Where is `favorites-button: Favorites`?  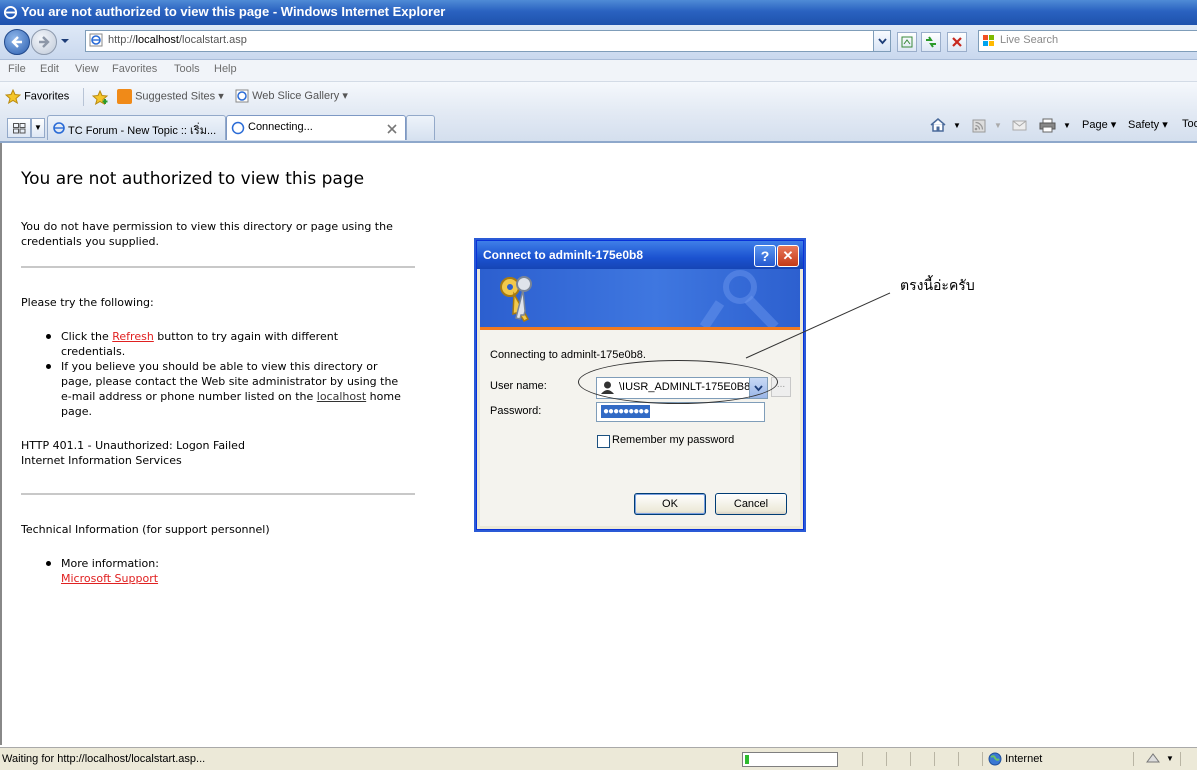
favorites-button: Favorites is located at coordinates (37, 96).